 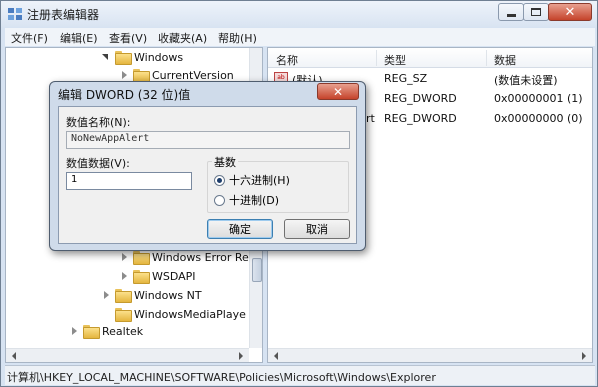 I want to click on tree-node-label: WindowsMediaPlaye, so click(x=190, y=314).